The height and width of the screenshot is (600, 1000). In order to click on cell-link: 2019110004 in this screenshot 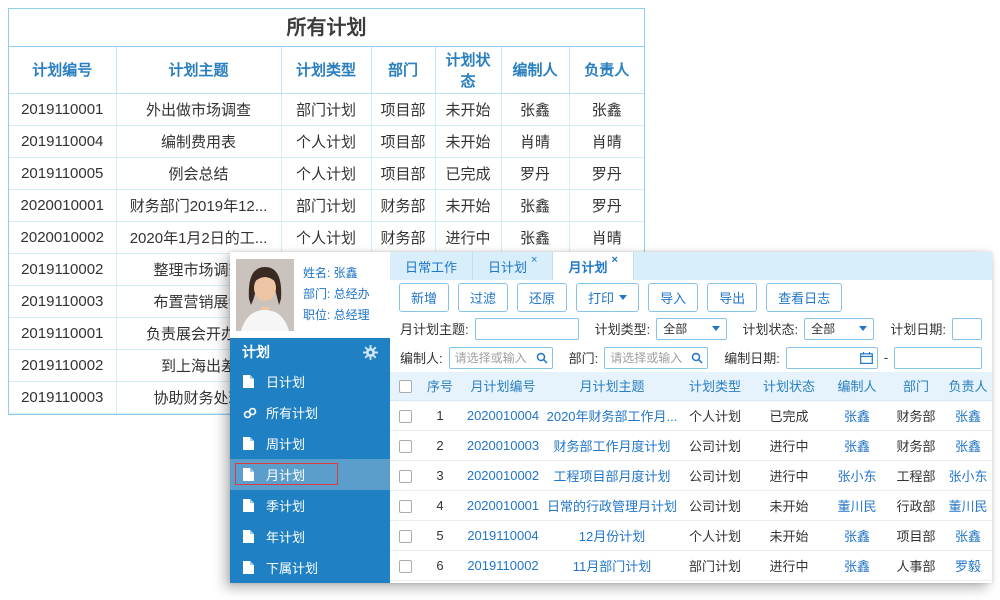, I will do `click(503, 535)`.